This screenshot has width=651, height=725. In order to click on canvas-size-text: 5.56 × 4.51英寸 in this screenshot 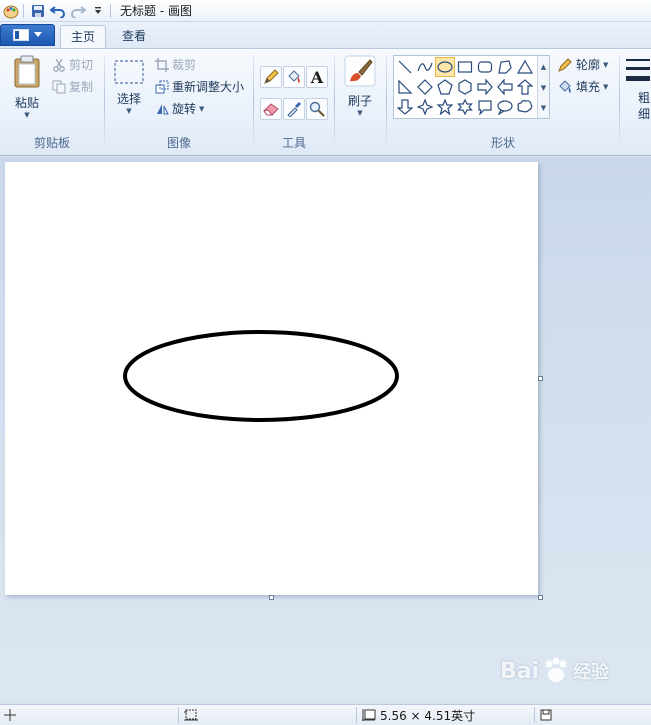, I will do `click(428, 715)`.